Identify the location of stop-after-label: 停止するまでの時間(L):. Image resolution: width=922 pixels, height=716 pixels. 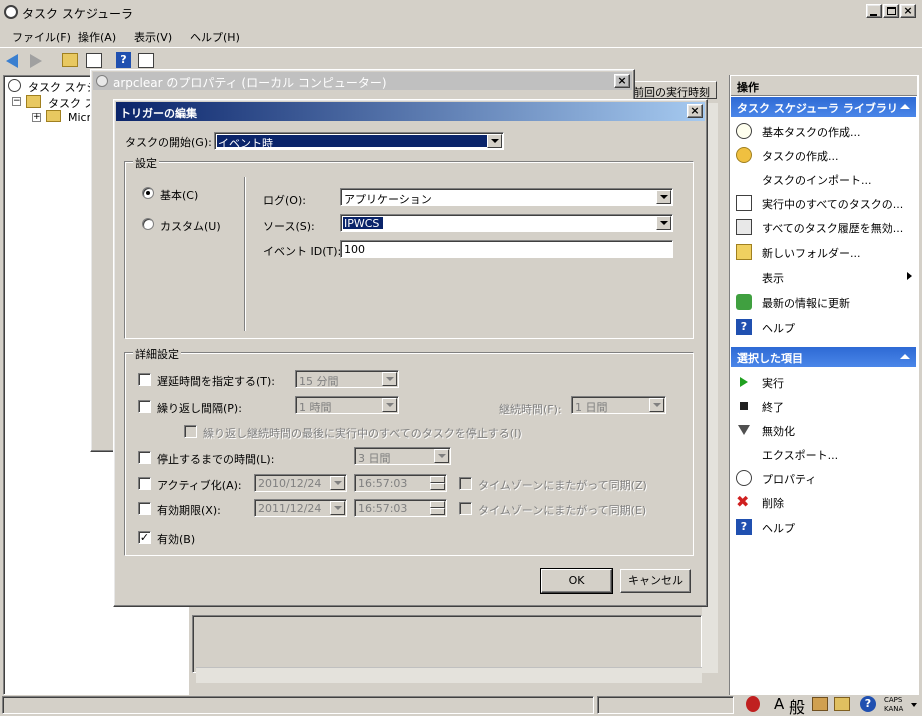
(215, 459).